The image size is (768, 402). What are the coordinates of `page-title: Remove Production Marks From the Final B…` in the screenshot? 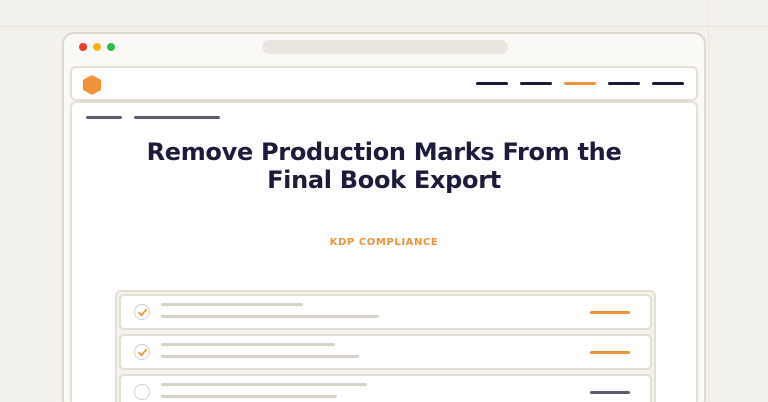 It's located at (384, 166).